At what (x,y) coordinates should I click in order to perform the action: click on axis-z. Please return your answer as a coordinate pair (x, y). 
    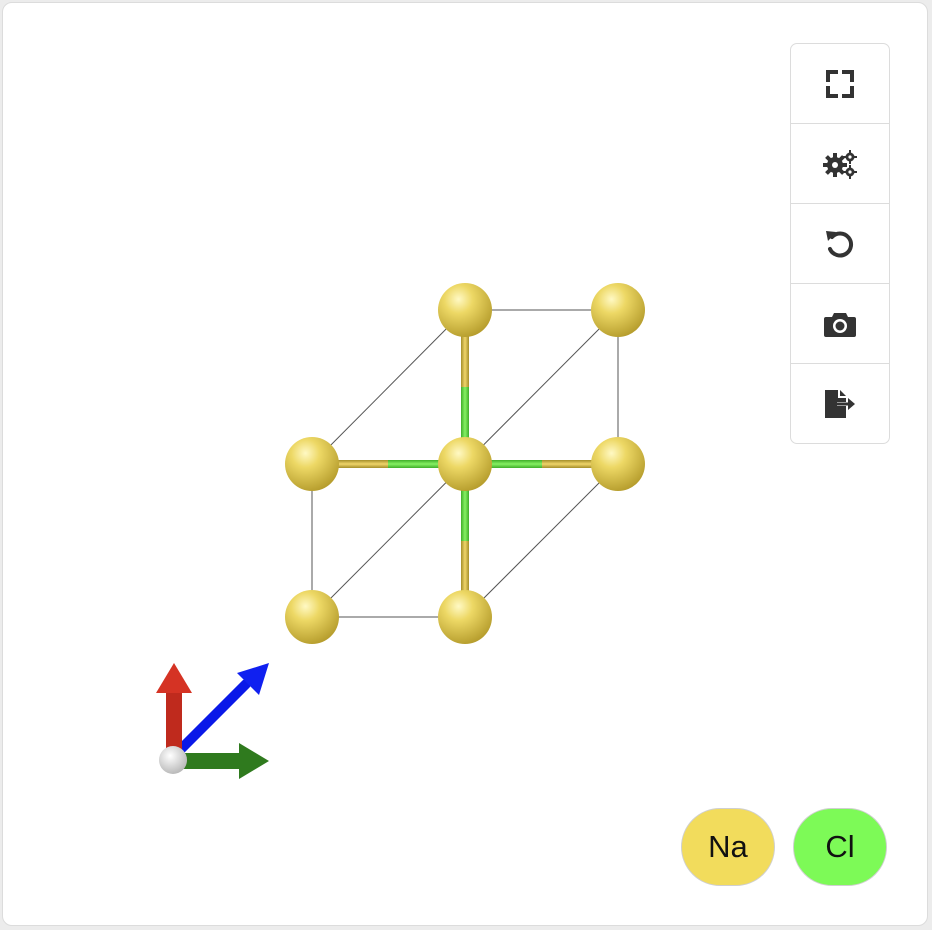
    Looking at the image, I should click on (210, 719).